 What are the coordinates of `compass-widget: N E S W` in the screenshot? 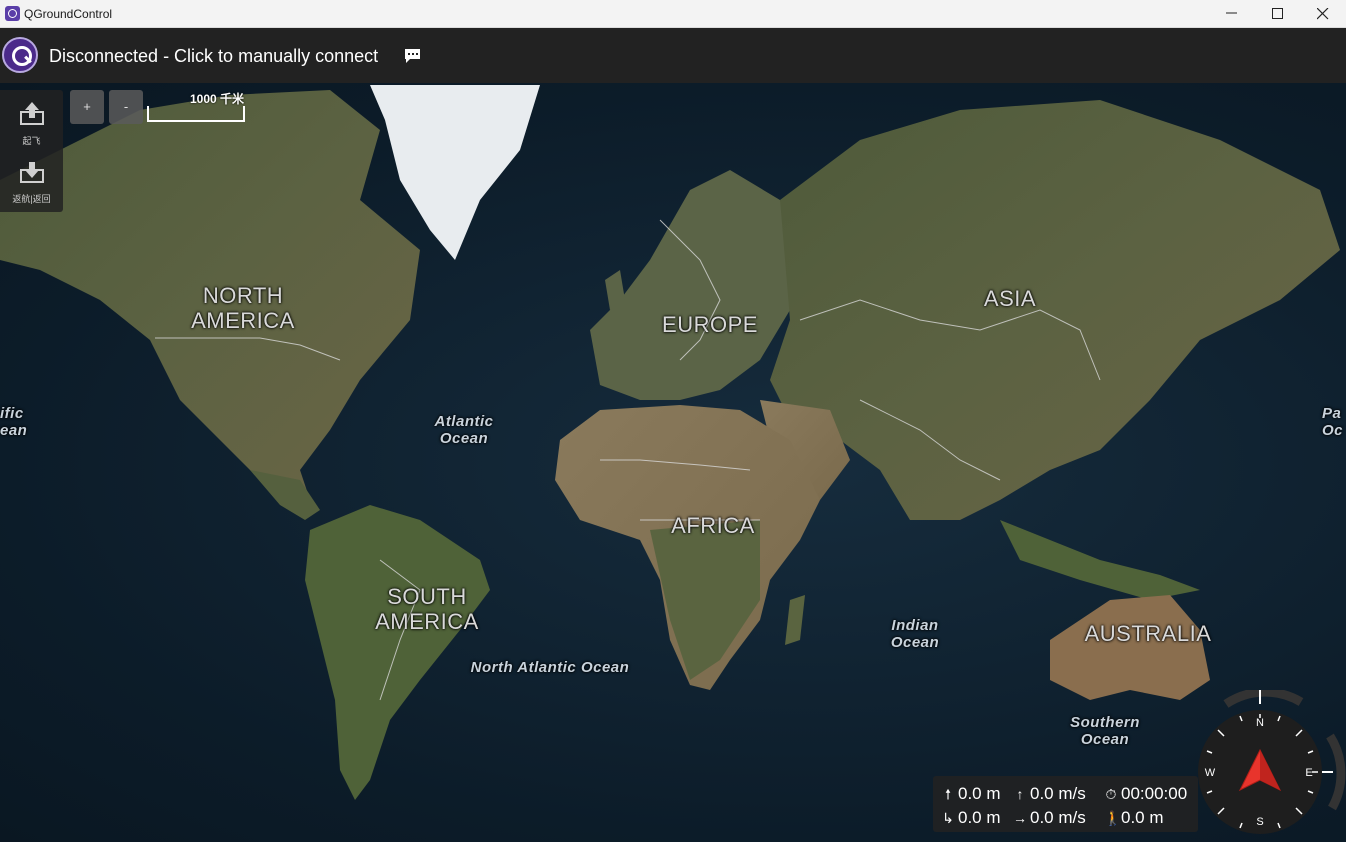 It's located at (1272, 762).